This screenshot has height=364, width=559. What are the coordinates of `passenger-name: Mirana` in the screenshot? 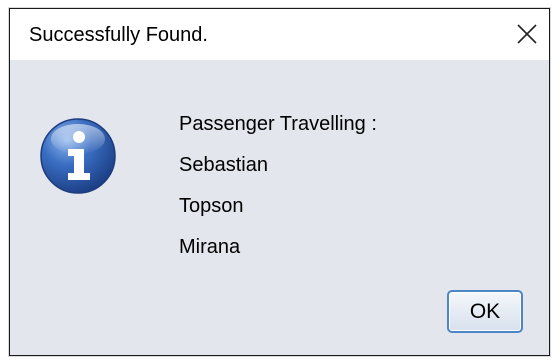 It's located at (210, 247).